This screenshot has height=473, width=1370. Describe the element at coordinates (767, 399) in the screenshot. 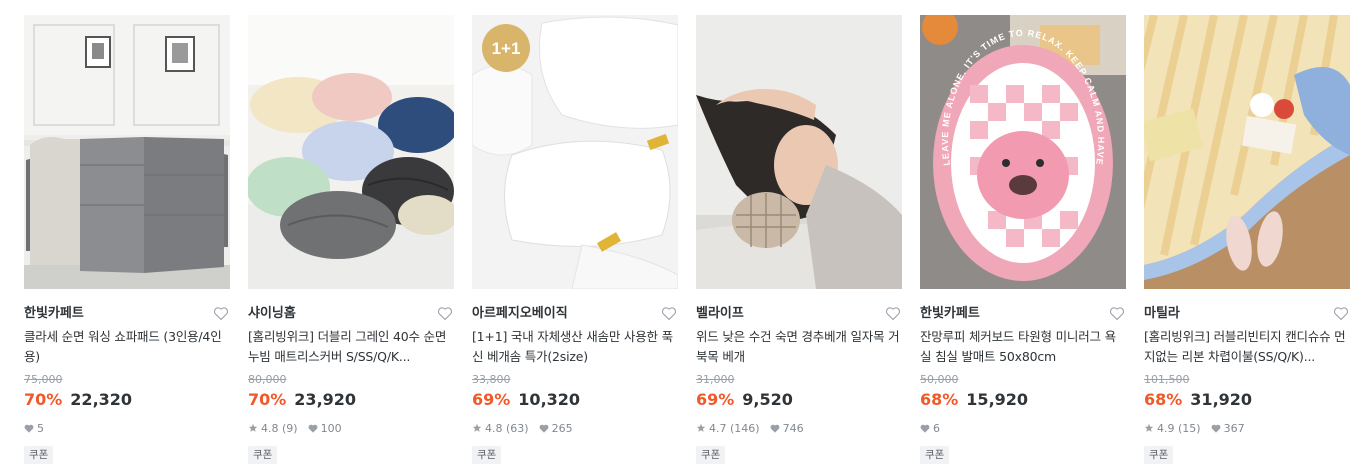

I see `sale-price: 9,520` at that location.